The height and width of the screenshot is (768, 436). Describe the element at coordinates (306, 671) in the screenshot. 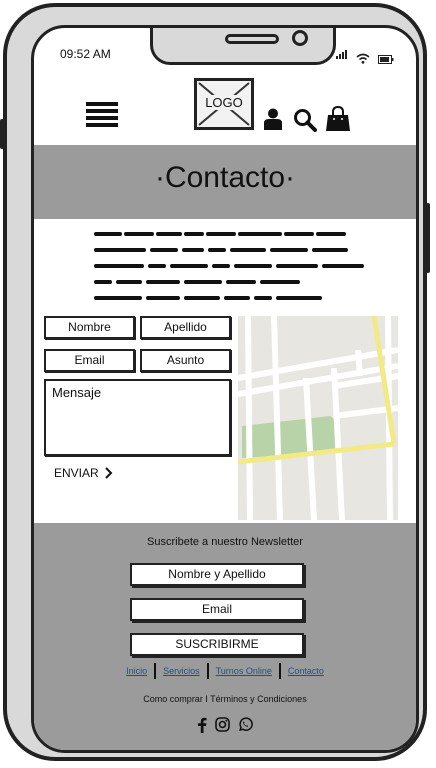

I see `footer-link-contacto: Contacto` at that location.